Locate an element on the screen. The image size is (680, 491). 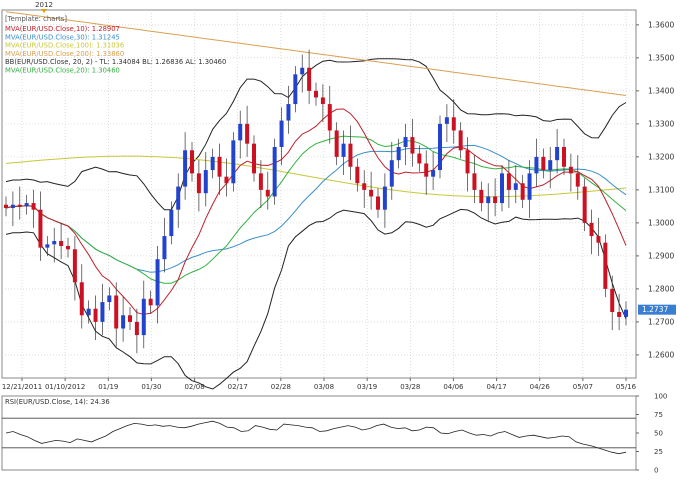
rsi-tick-label: 75 is located at coordinates (658, 415).